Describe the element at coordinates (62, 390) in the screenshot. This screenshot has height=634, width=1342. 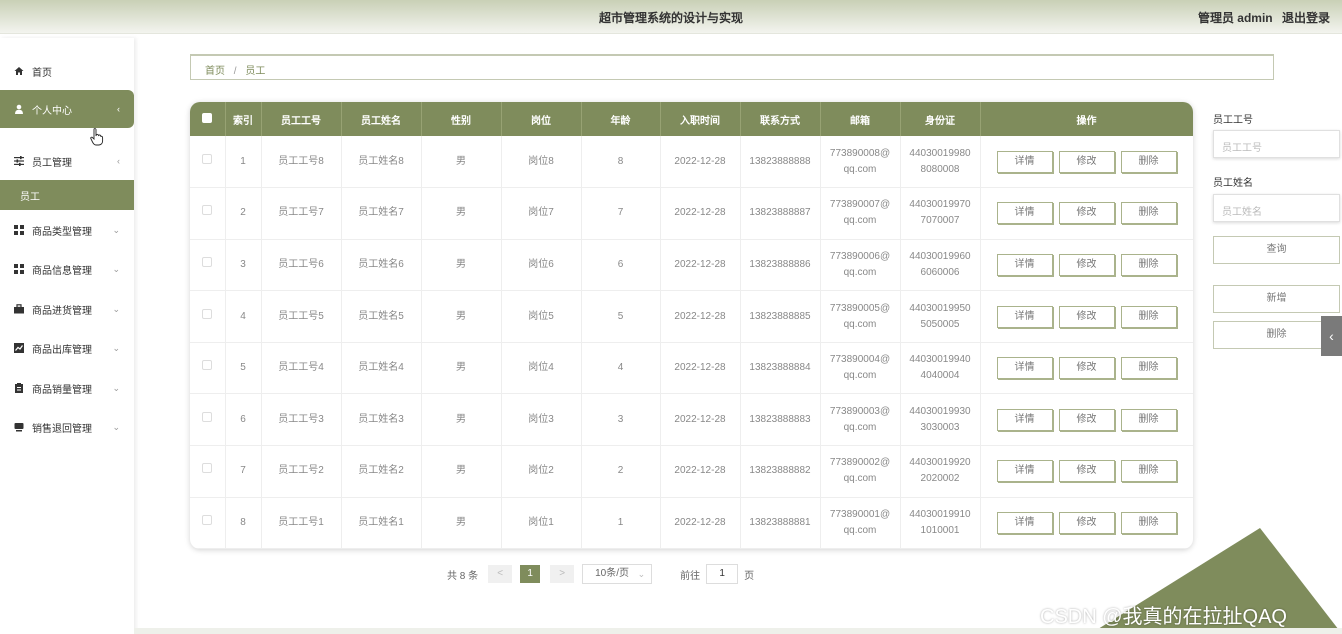
I see `sidebar-item-label: 商品销量管理` at that location.